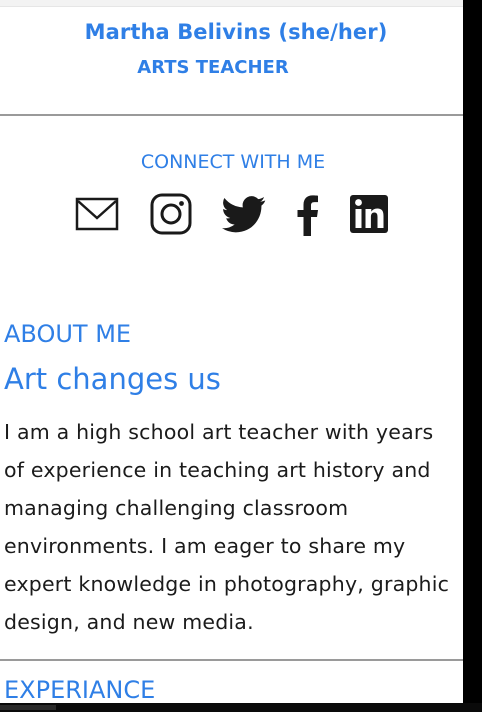  I want to click on about-section-label: ABOUT ME, so click(68, 334).